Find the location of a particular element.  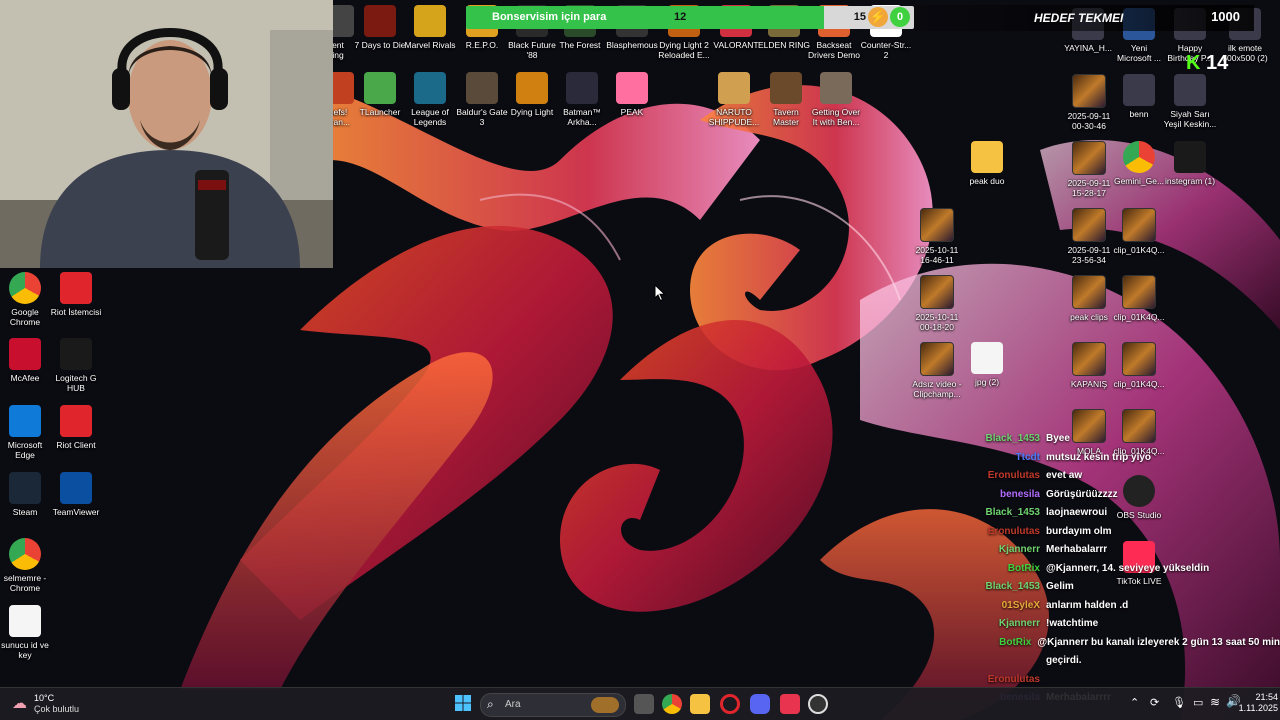

chat-text: !watchtime is located at coordinates (1072, 623).